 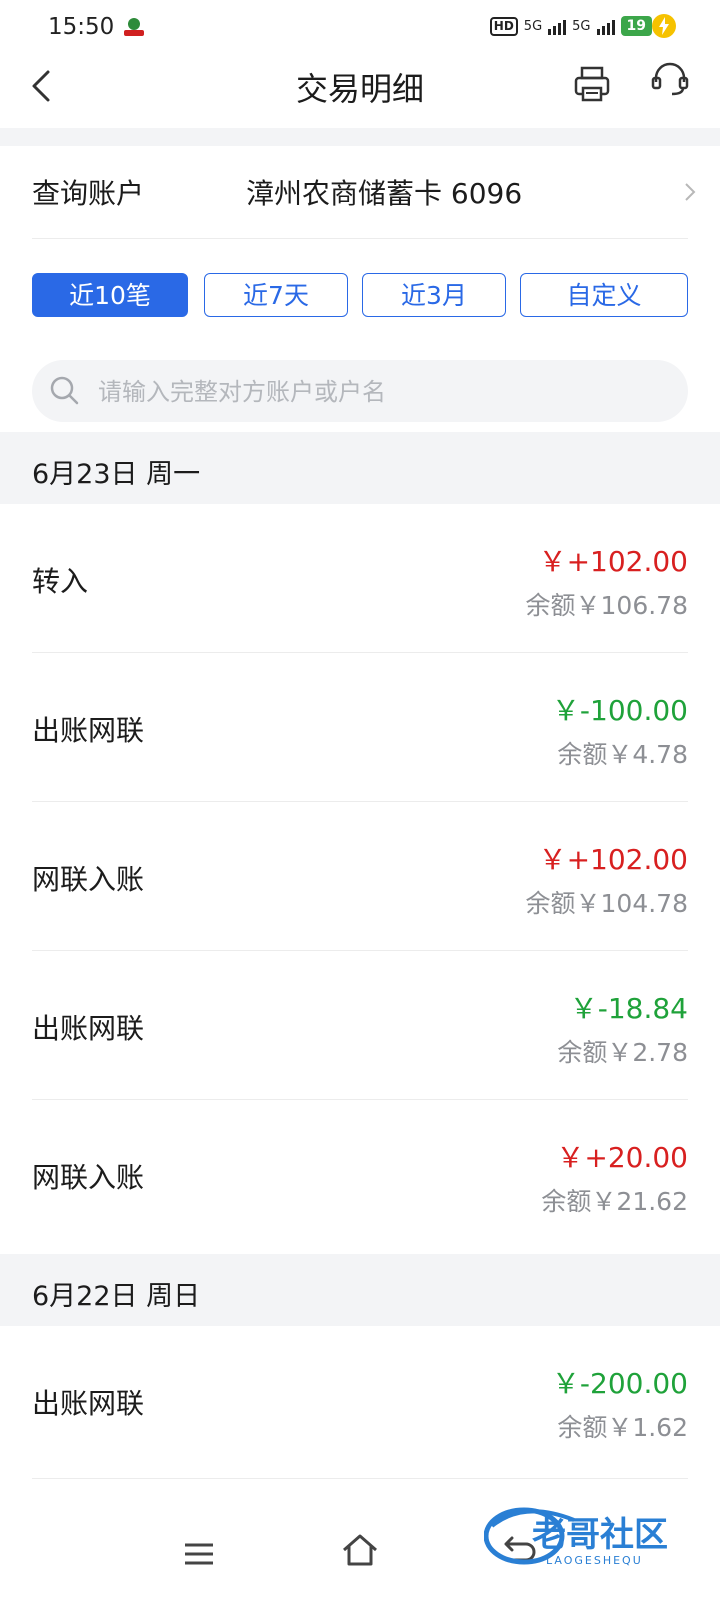 I want to click on home-icon, so click(x=360, y=1550).